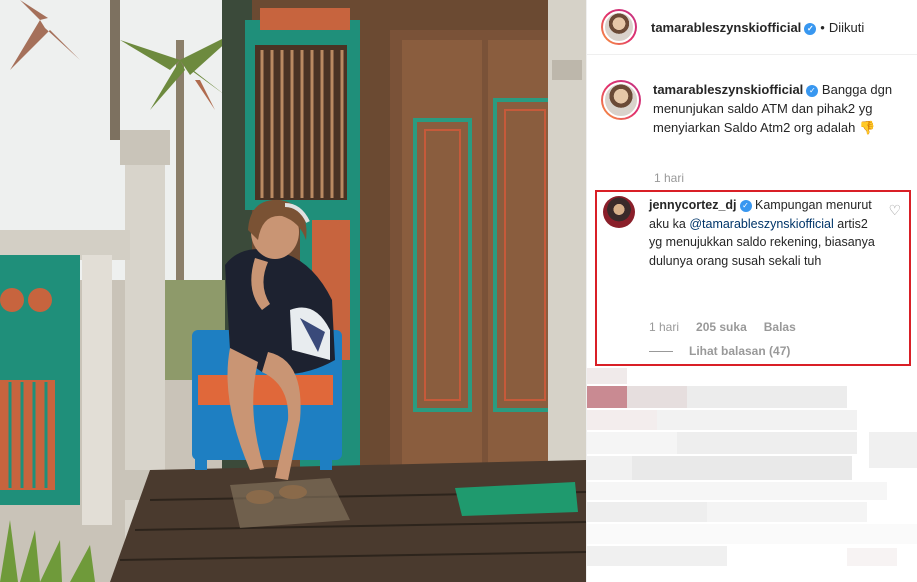  Describe the element at coordinates (693, 205) in the screenshot. I see `commenter-username: jennycortez_dj` at that location.